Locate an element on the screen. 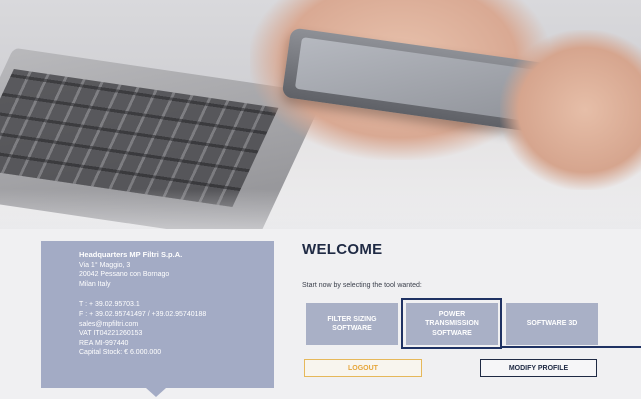 The height and width of the screenshot is (399, 641). address-line: 20042 Pessano con Bornago is located at coordinates (124, 275).